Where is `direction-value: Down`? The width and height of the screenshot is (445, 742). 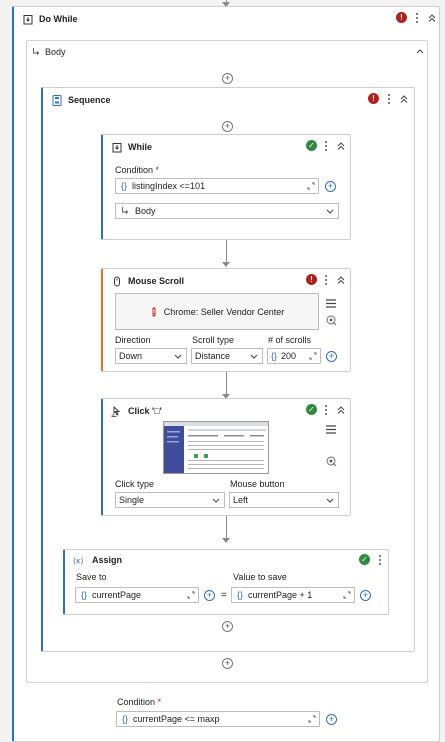 direction-value: Down is located at coordinates (131, 356).